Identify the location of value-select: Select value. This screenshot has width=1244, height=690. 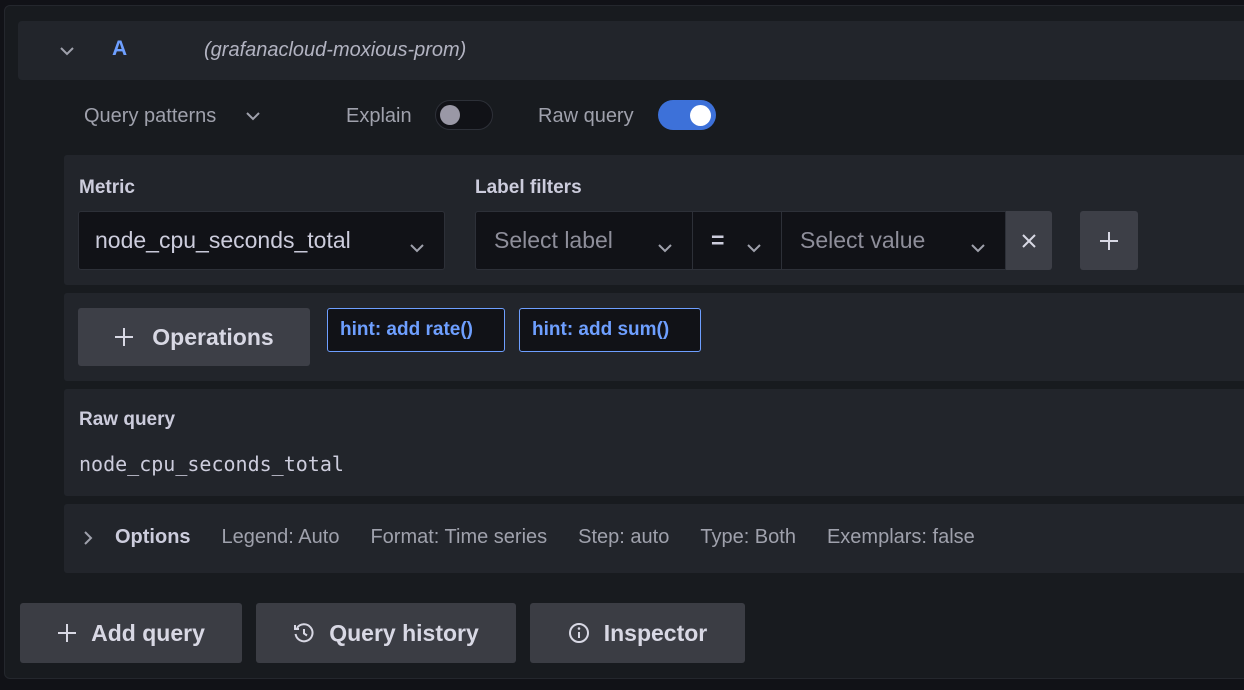
(894, 240).